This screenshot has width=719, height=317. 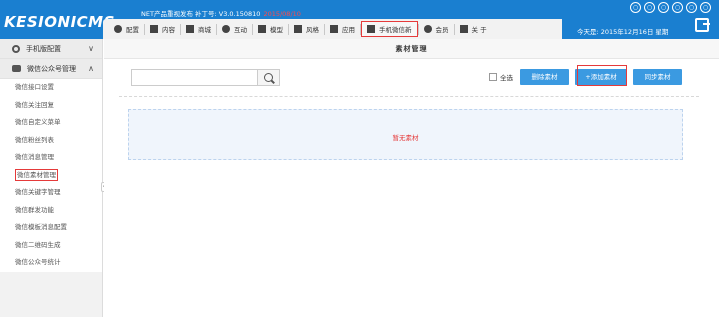 What do you see at coordinates (51, 228) in the screenshot?
I see `sidebar-item-template-msg: 微信模板消息配置` at bounding box center [51, 228].